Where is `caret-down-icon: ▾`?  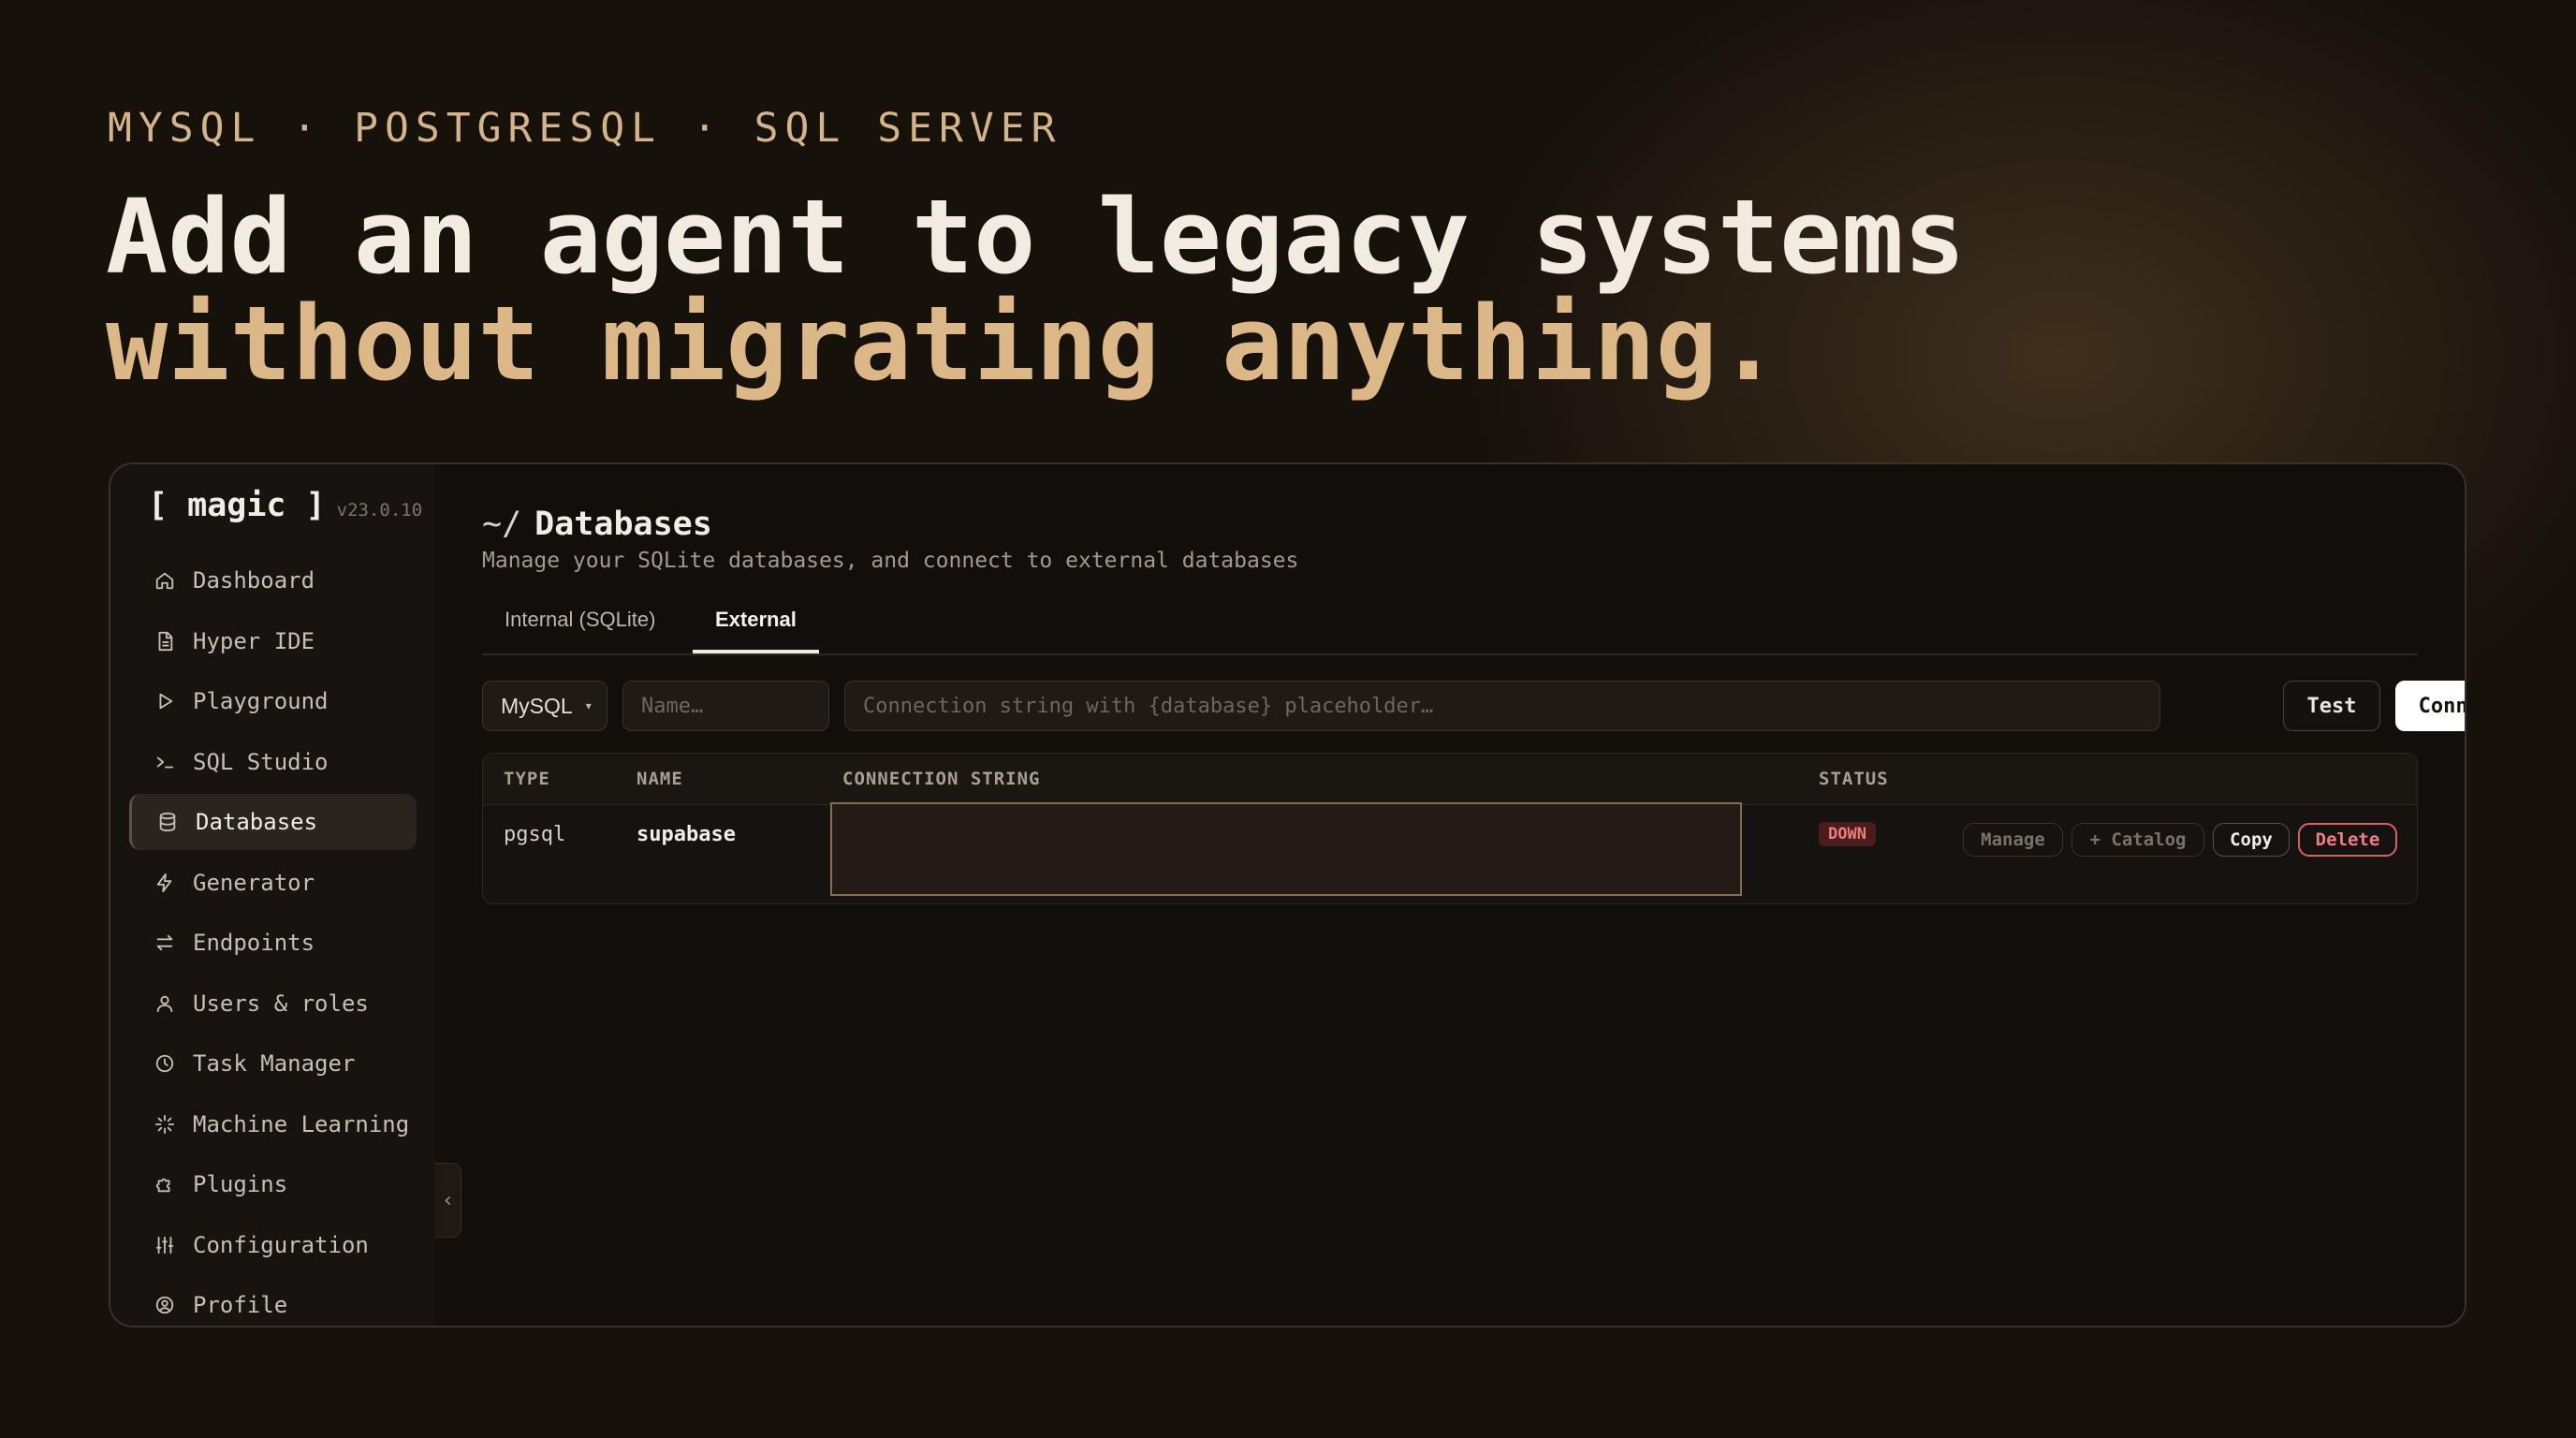
caret-down-icon: ▾ is located at coordinates (588, 705).